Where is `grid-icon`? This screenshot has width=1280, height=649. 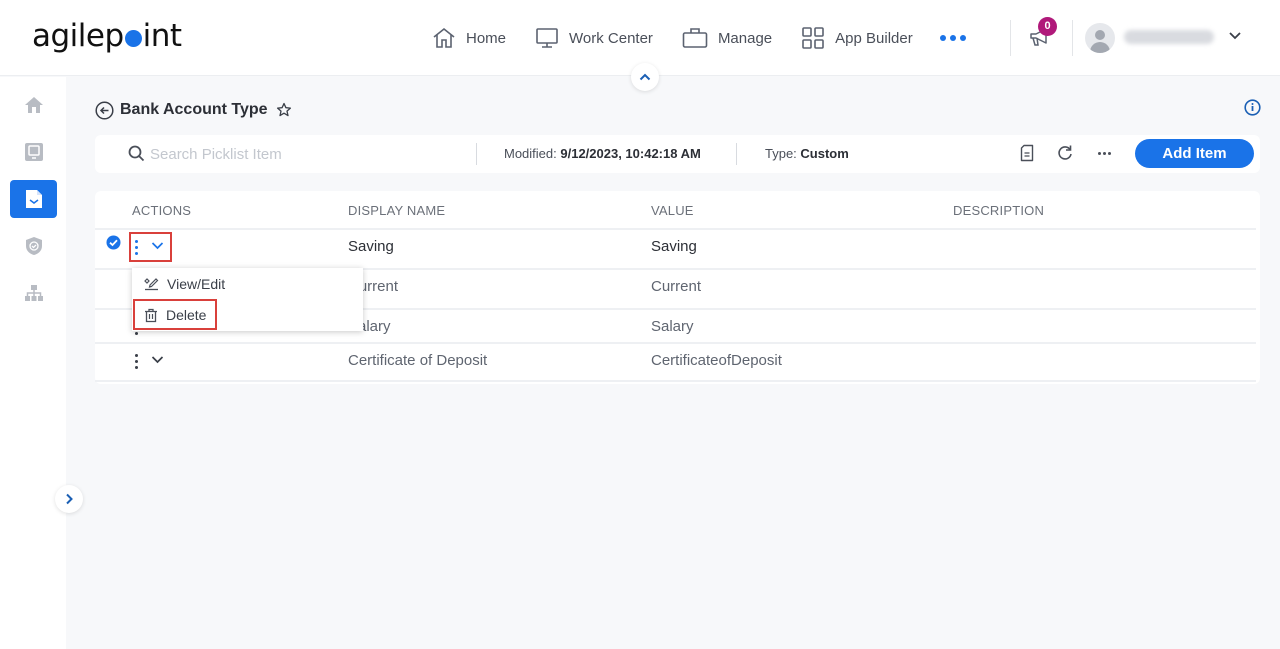 grid-icon is located at coordinates (813, 38).